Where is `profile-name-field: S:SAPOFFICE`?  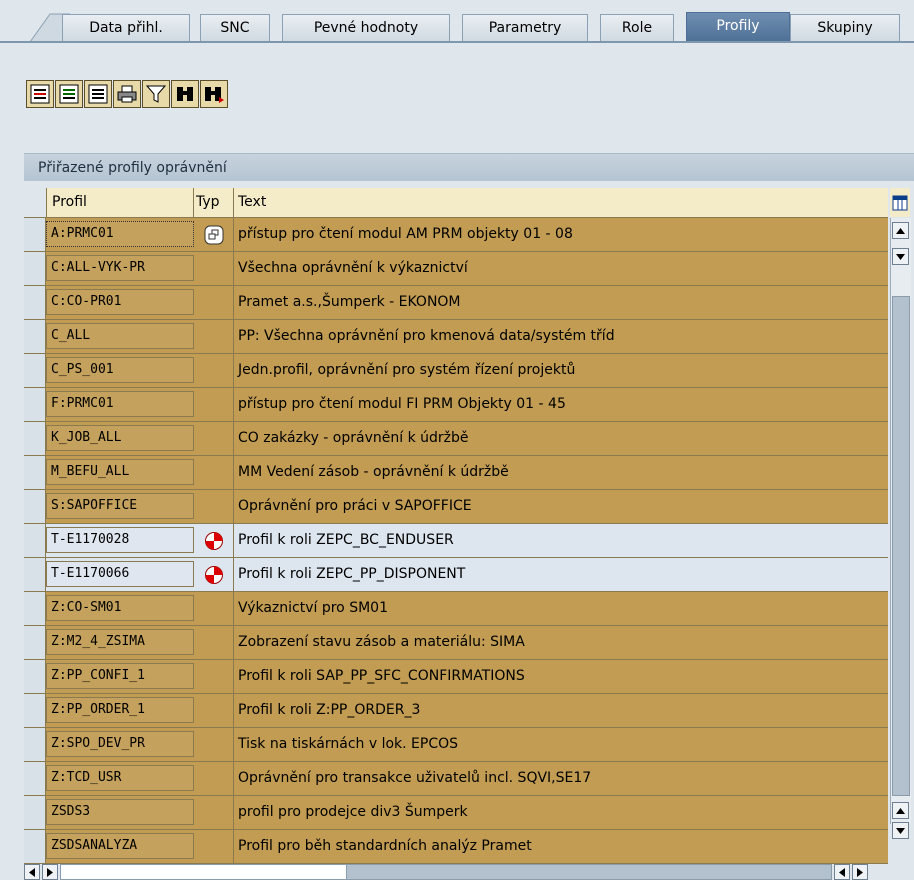 profile-name-field: S:SAPOFFICE is located at coordinates (120, 506).